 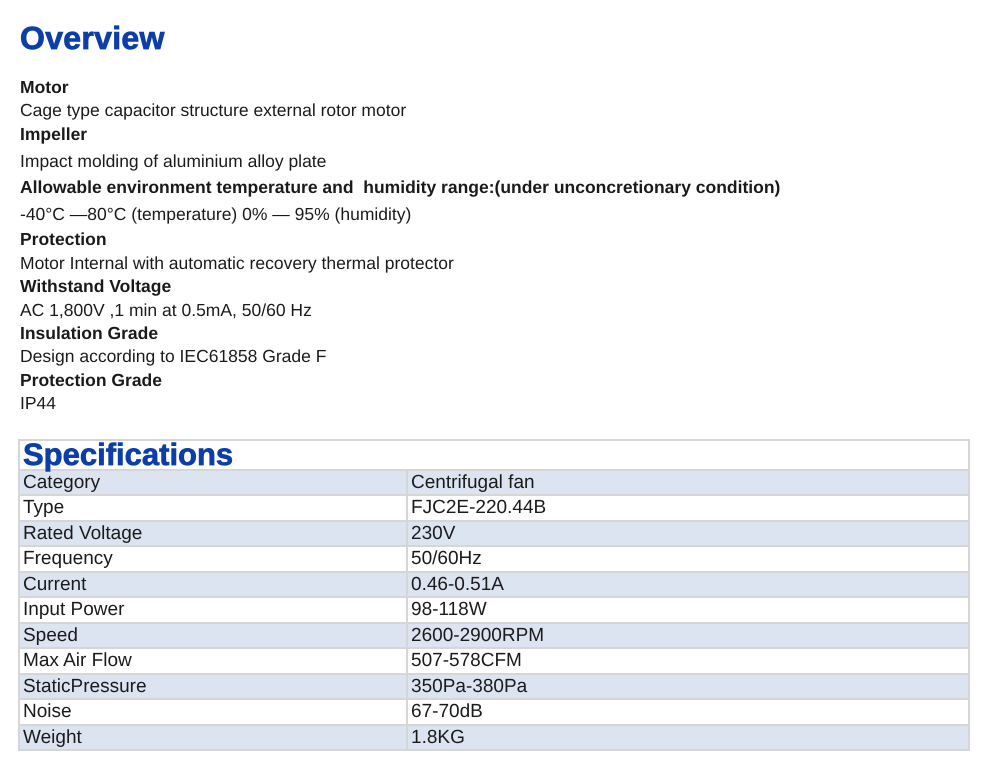 I want to click on section-label: Protection, so click(x=63, y=240).